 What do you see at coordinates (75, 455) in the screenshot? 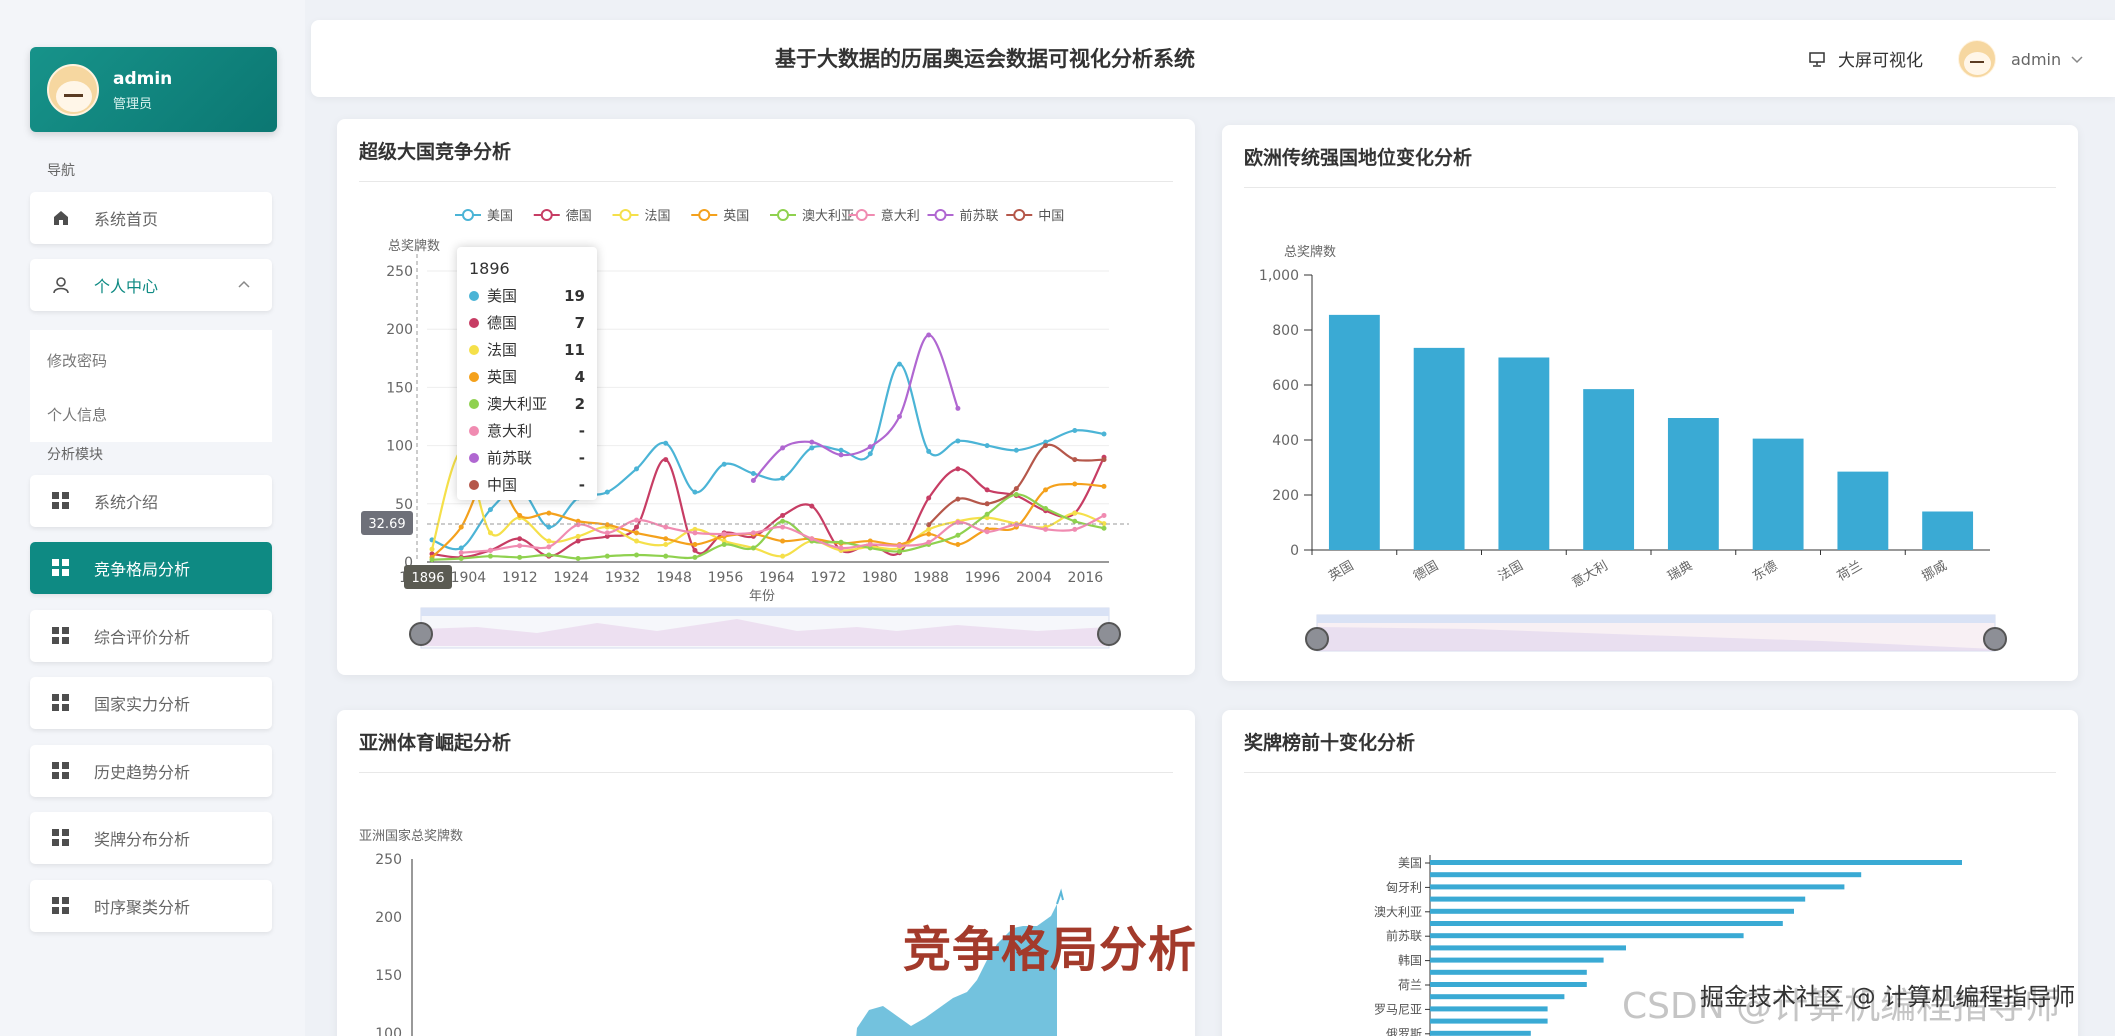
I see `module-section-title: 分析模块` at bounding box center [75, 455].